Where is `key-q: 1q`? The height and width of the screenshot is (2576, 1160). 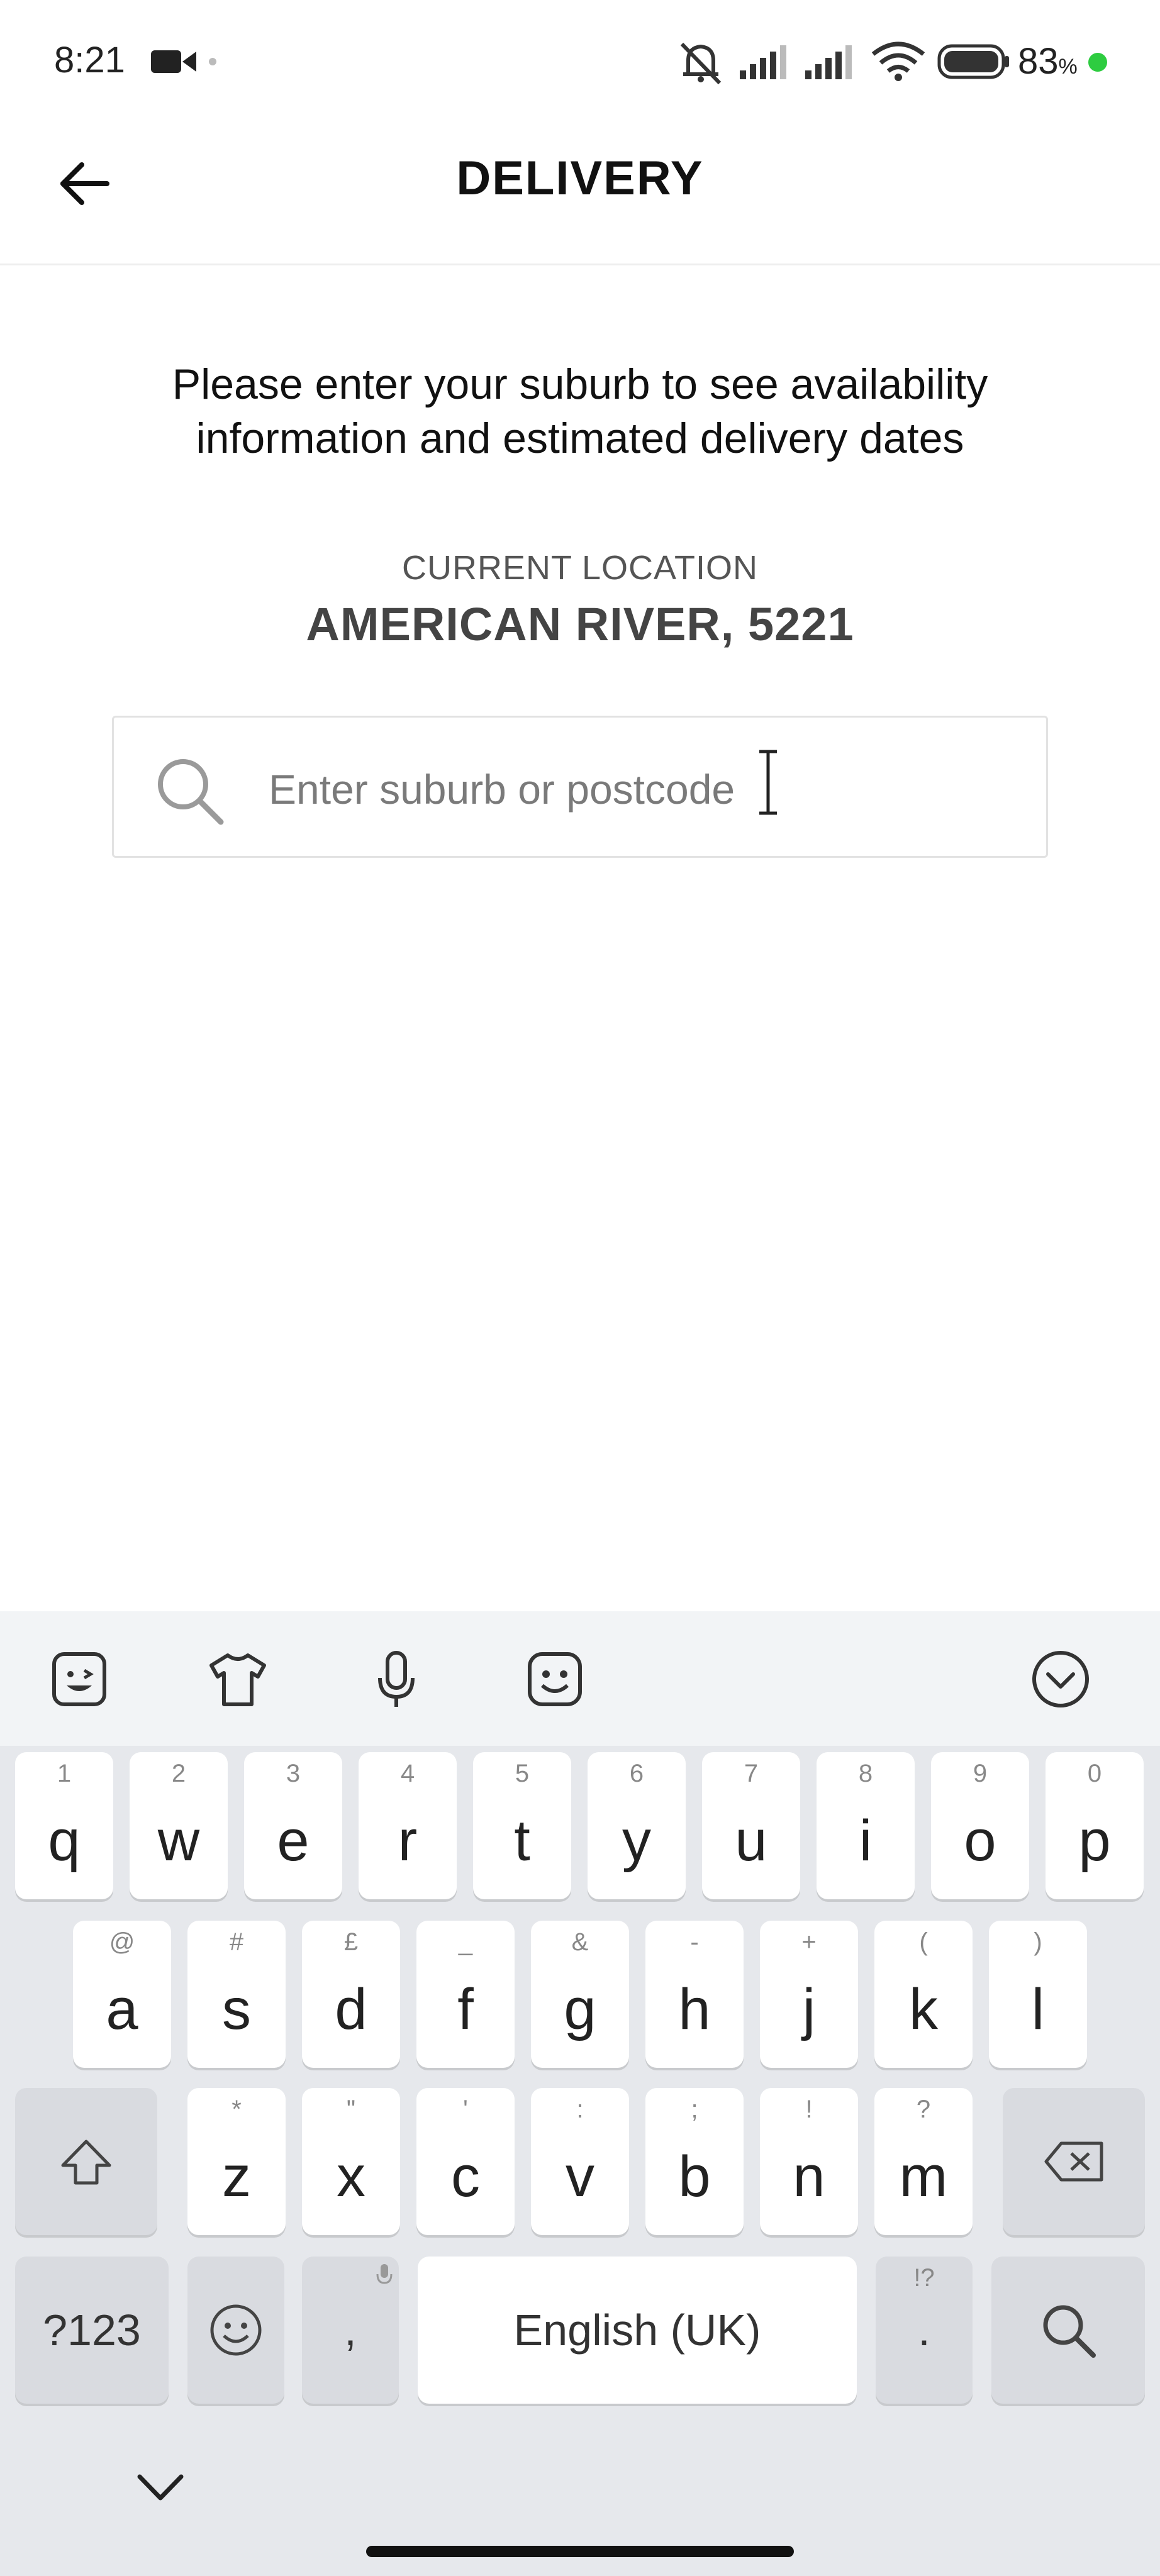 key-q: 1q is located at coordinates (64, 1825).